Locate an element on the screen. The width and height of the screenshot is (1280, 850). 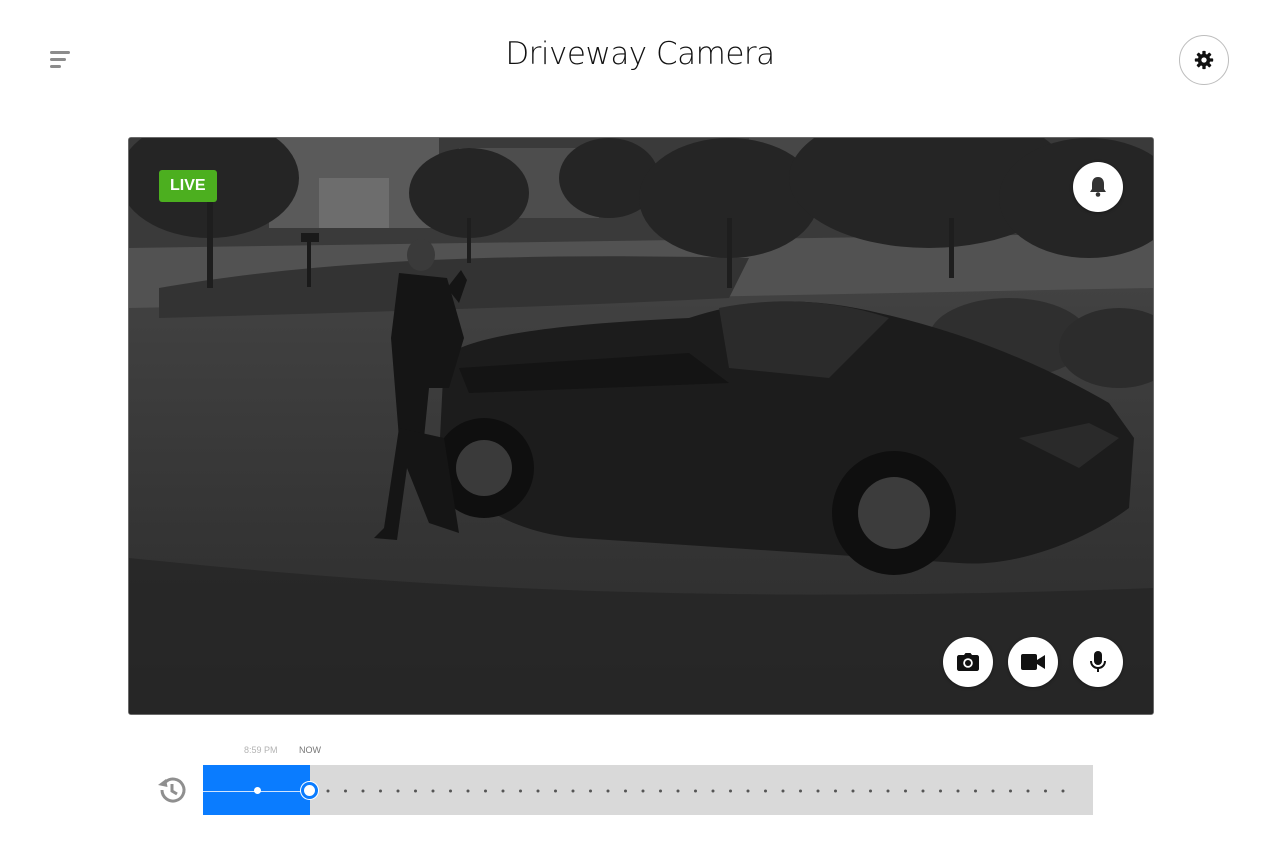
video-camera-icon is located at coordinates (1033, 662).